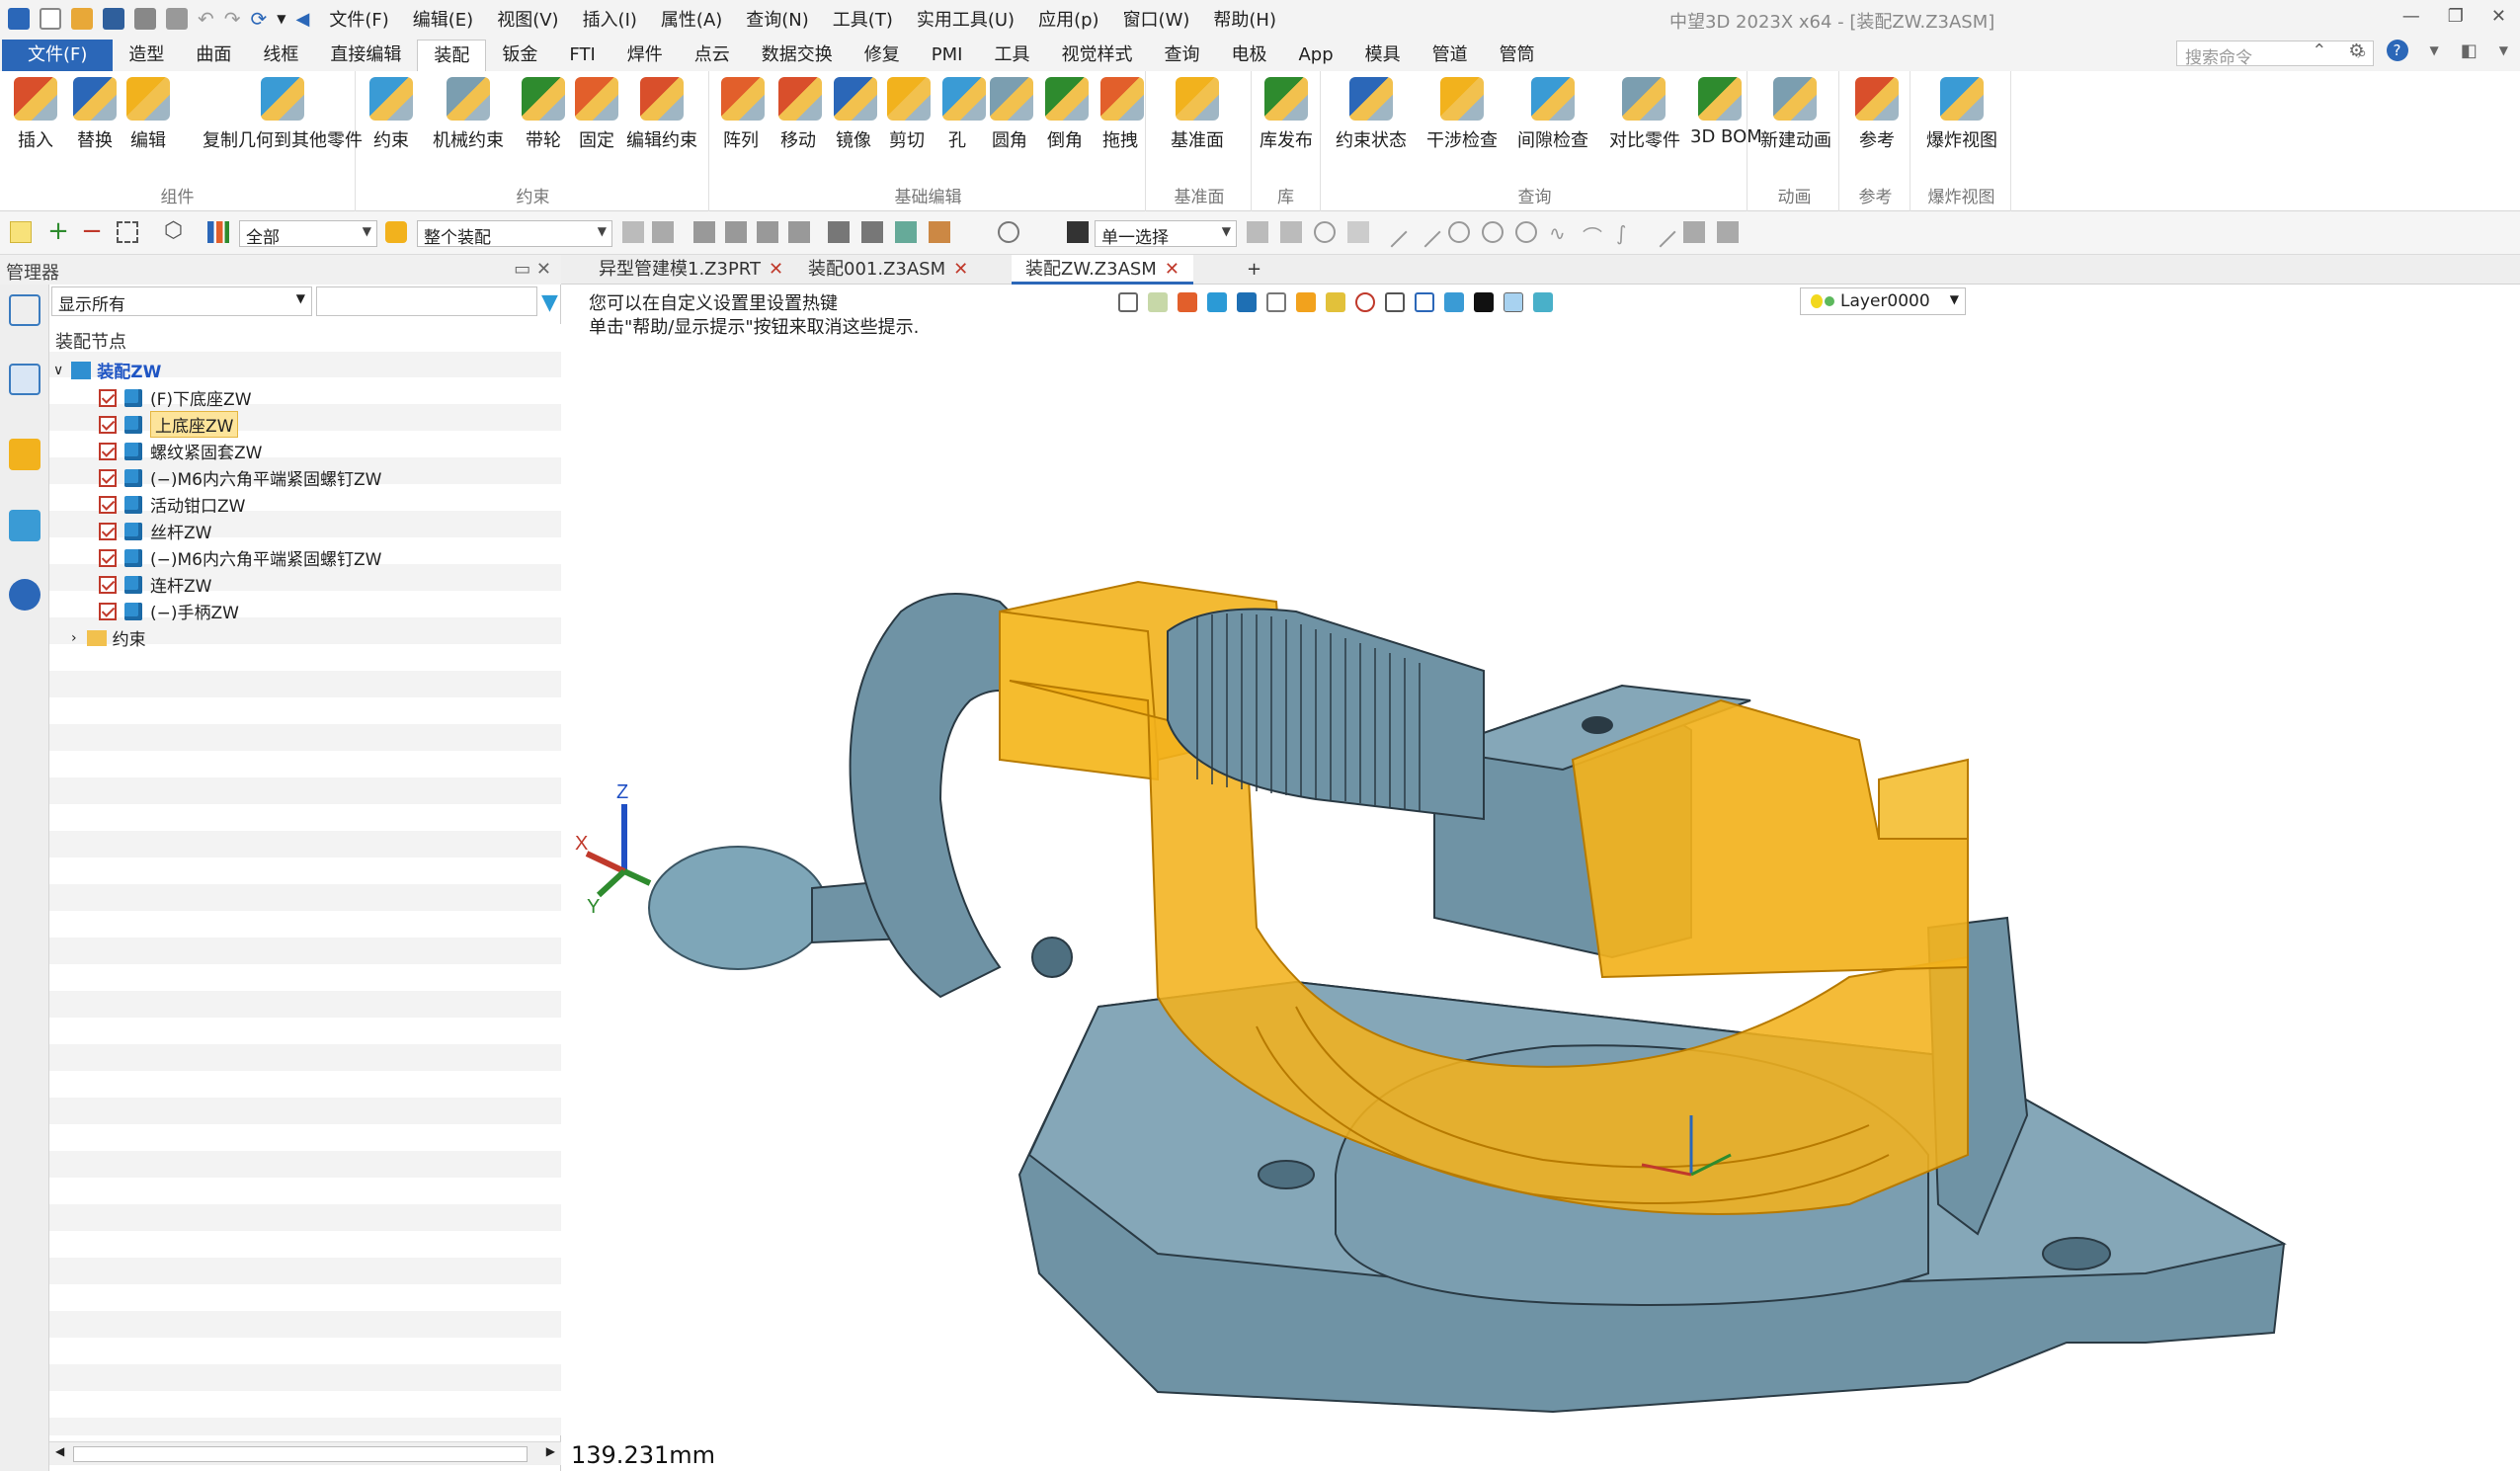 The height and width of the screenshot is (1471, 2520). Describe the element at coordinates (1450, 55) in the screenshot. I see `ribbon-tab: 管道` at that location.